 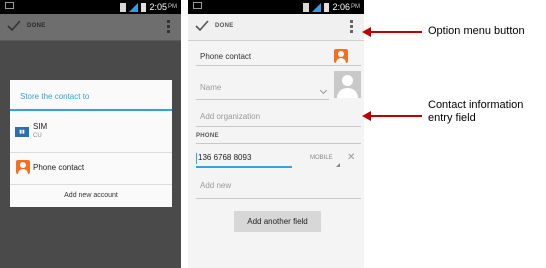 What do you see at coordinates (452, 118) in the screenshot?
I see `callout-contact-entry-line2: entry field` at bounding box center [452, 118].